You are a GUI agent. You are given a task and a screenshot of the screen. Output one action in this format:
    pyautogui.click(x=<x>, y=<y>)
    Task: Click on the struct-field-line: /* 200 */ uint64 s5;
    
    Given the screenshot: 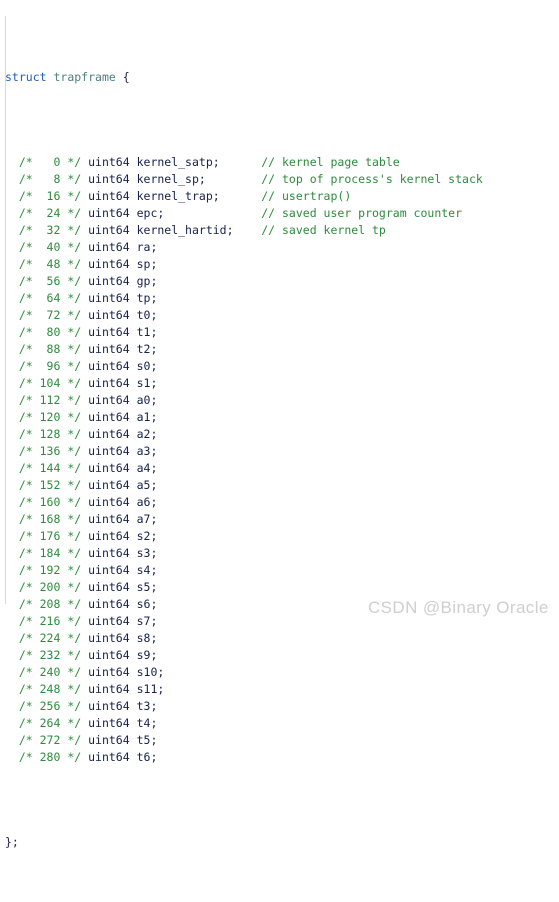 What is the action you would take?
    pyautogui.click(x=282, y=587)
    